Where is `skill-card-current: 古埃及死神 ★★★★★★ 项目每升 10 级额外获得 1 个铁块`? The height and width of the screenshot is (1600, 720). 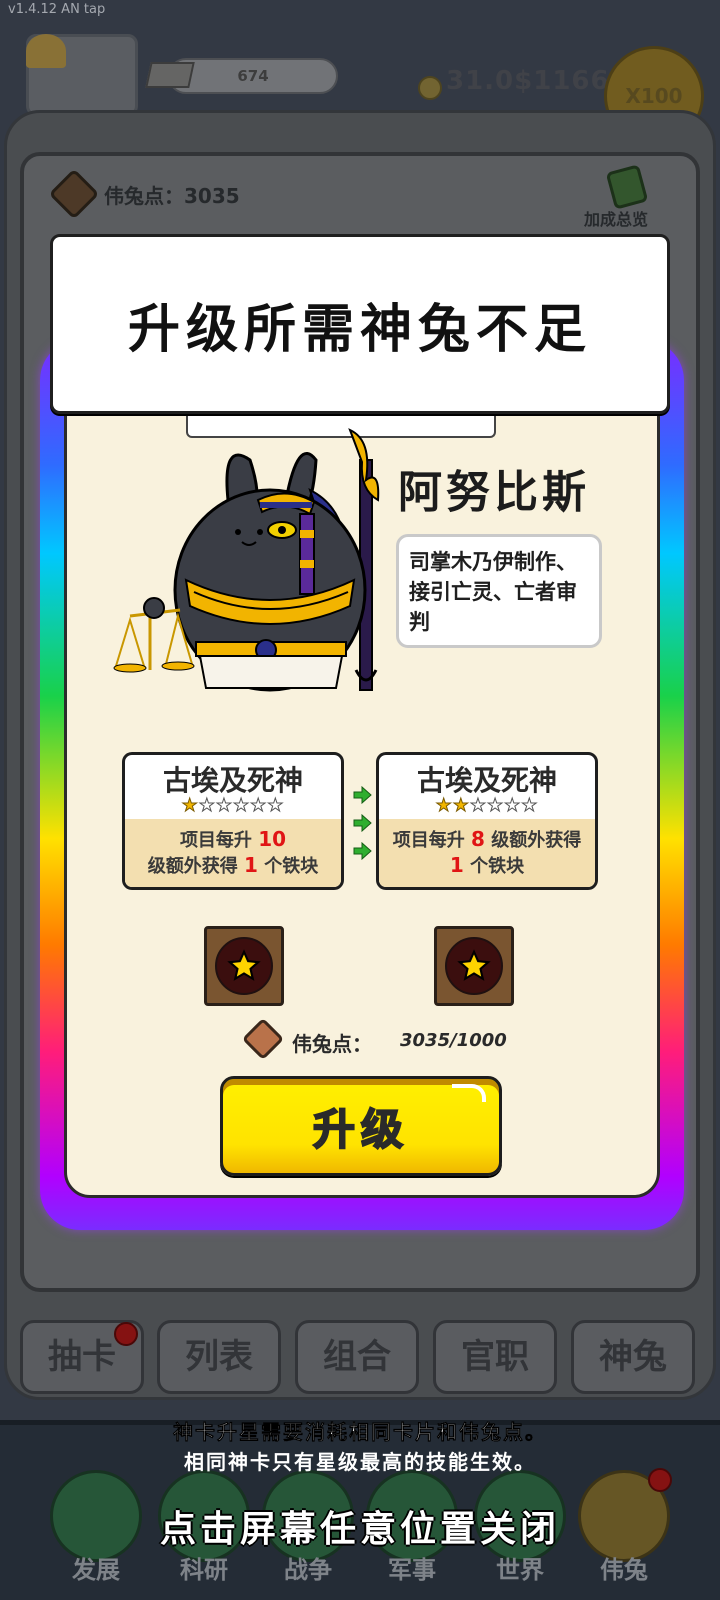
skill-card-current: 古埃及死神 ★★★★★★ 项目每升 10 级额外获得 1 个铁块 is located at coordinates (233, 821).